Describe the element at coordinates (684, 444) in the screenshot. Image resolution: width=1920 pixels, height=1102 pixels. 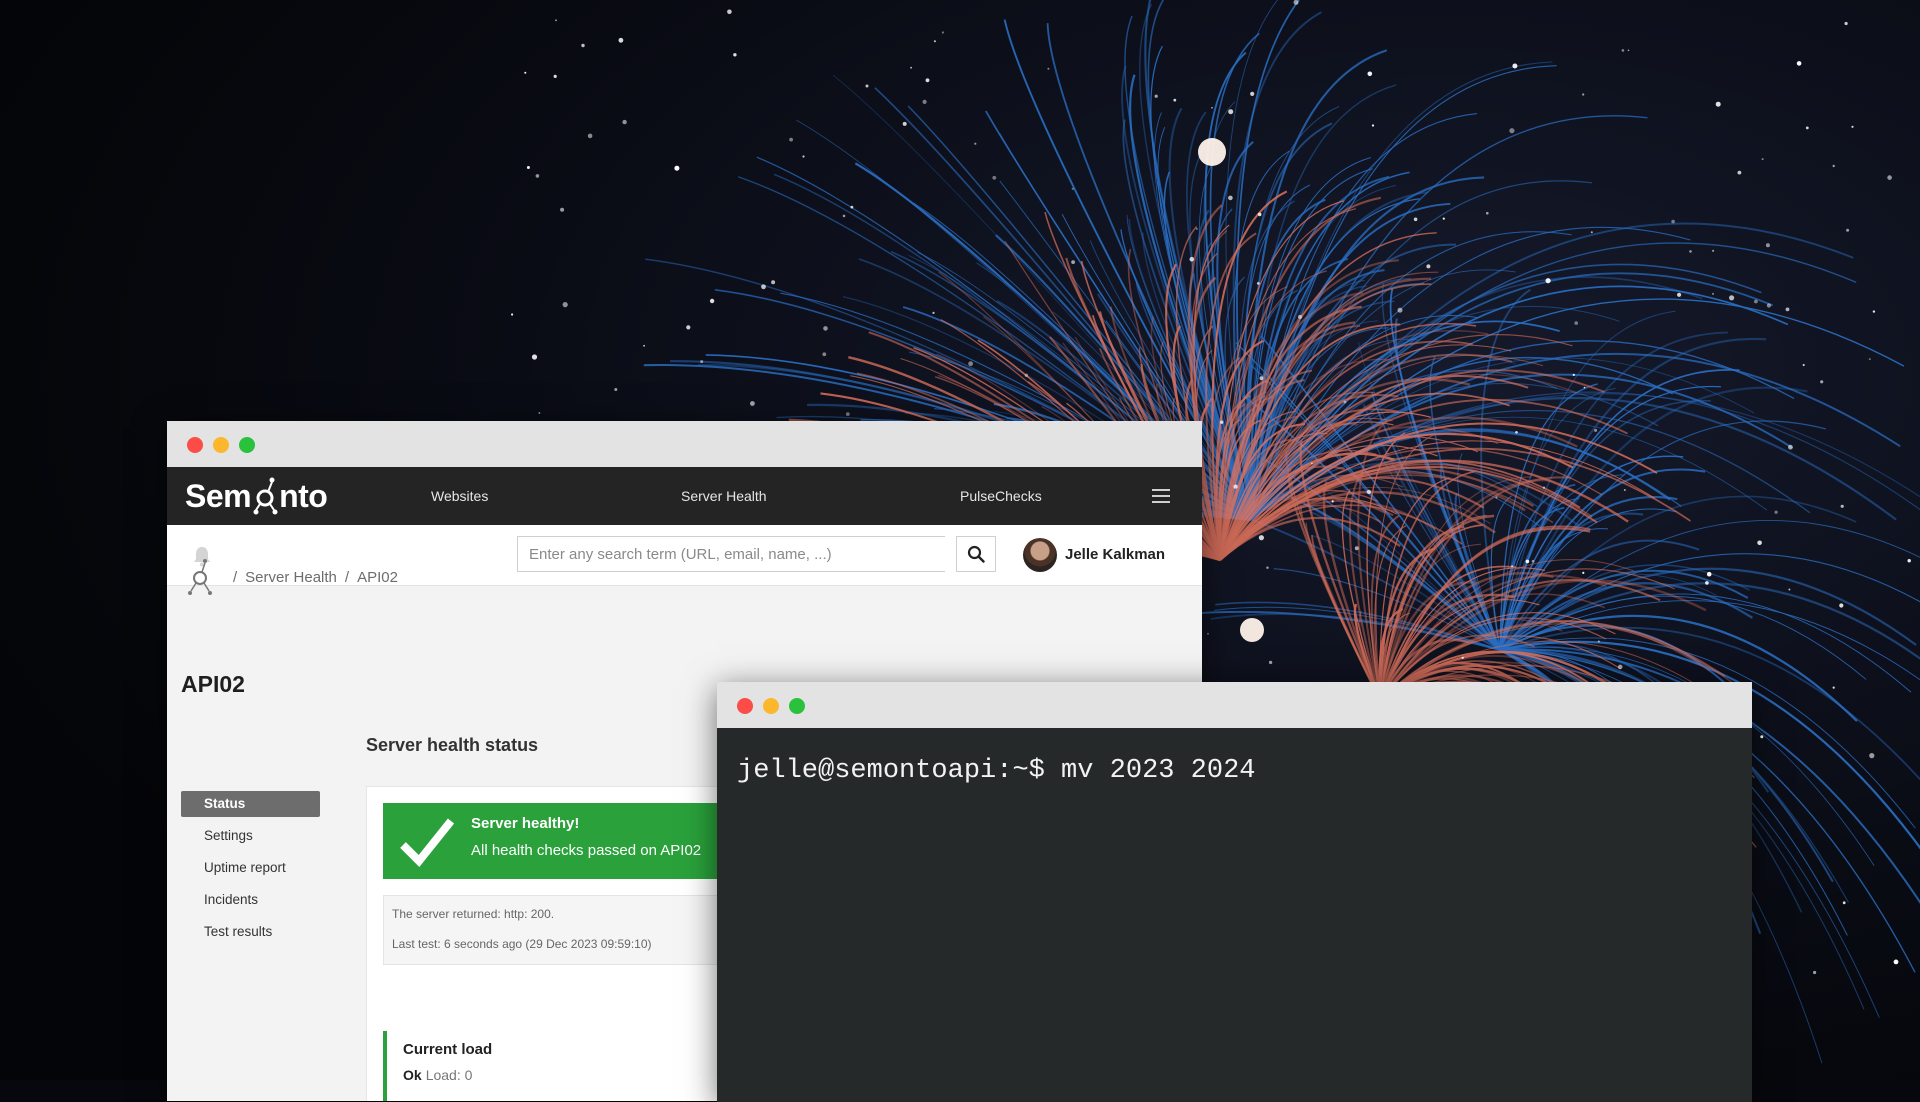
I see `browser-titlebar` at that location.